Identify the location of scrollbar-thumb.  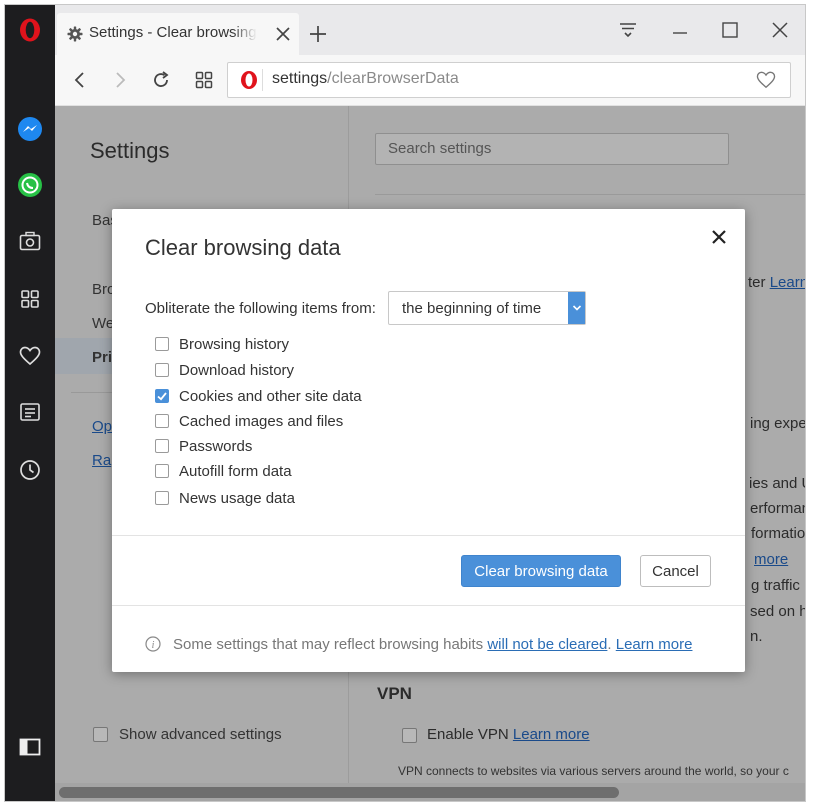
(339, 792).